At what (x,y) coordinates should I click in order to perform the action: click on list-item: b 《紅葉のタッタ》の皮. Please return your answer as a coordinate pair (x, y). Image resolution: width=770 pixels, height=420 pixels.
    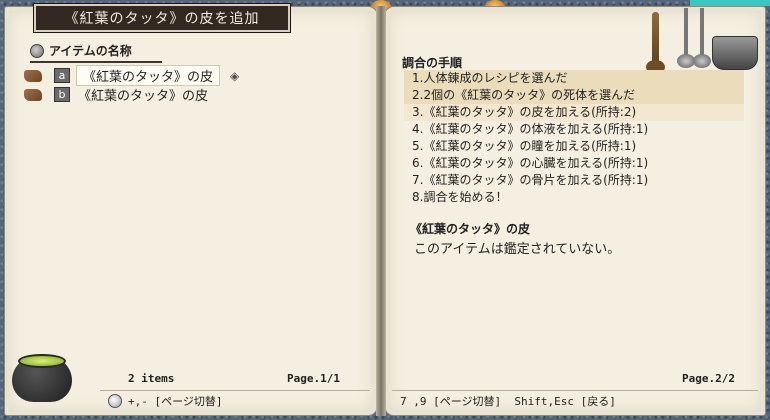
    Looking at the image, I should click on (189, 94).